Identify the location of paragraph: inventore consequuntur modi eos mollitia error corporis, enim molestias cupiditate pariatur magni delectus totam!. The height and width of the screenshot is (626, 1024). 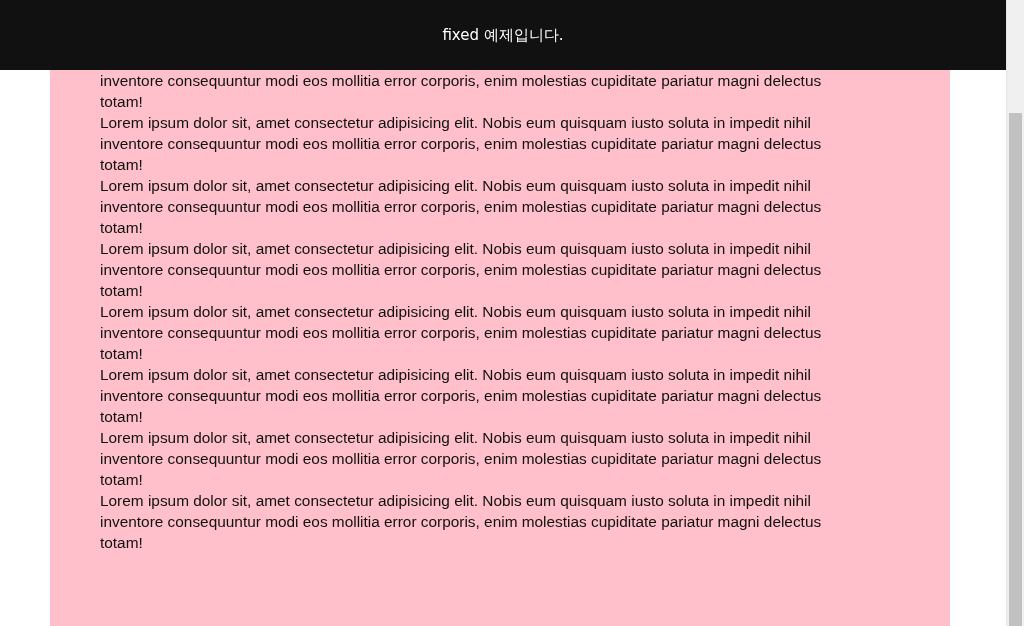
(461, 91).